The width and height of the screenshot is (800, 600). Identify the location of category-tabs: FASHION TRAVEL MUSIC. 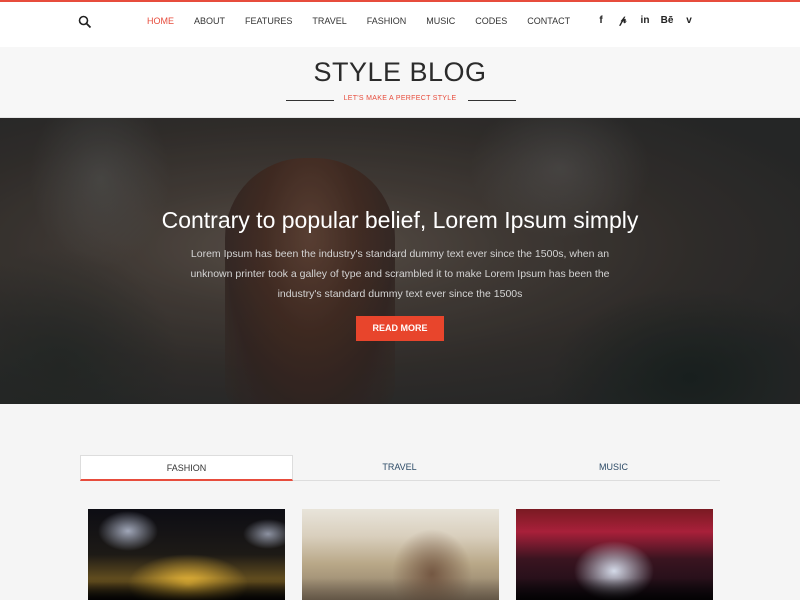
(400, 468).